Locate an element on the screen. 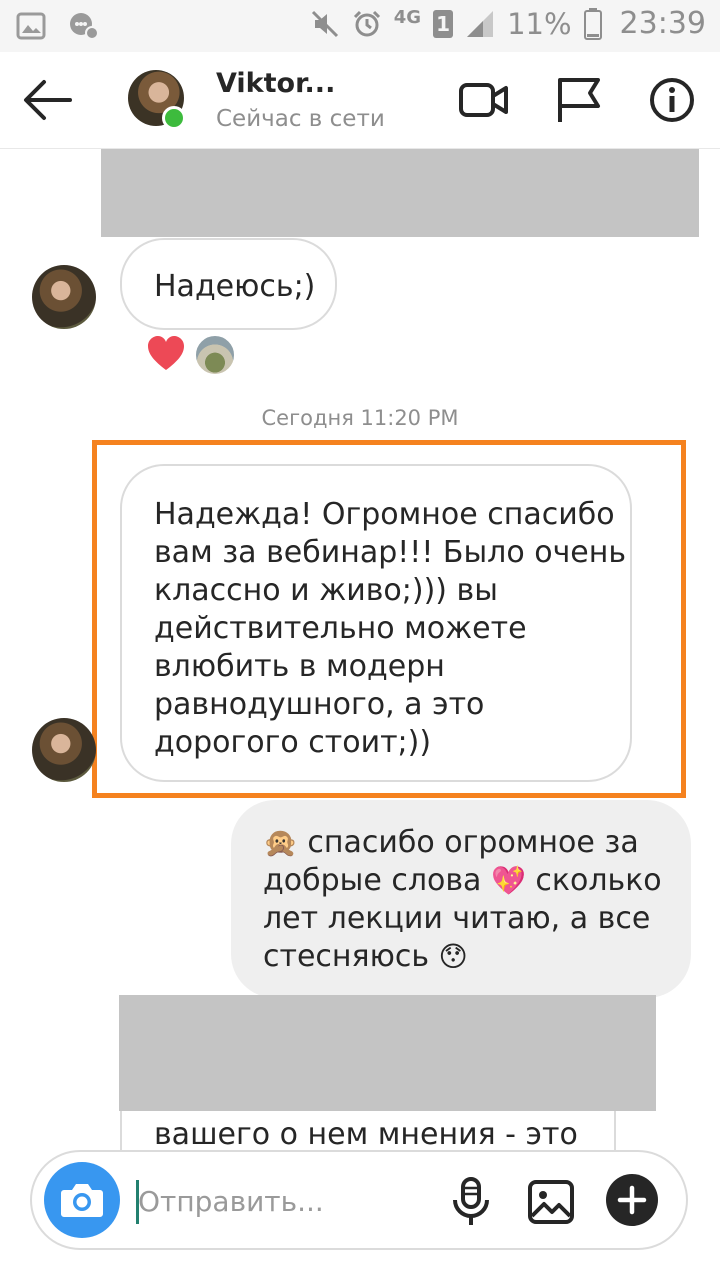 The image size is (720, 1280). message-timestamp: Сегодня 11:20 PM is located at coordinates (360, 418).